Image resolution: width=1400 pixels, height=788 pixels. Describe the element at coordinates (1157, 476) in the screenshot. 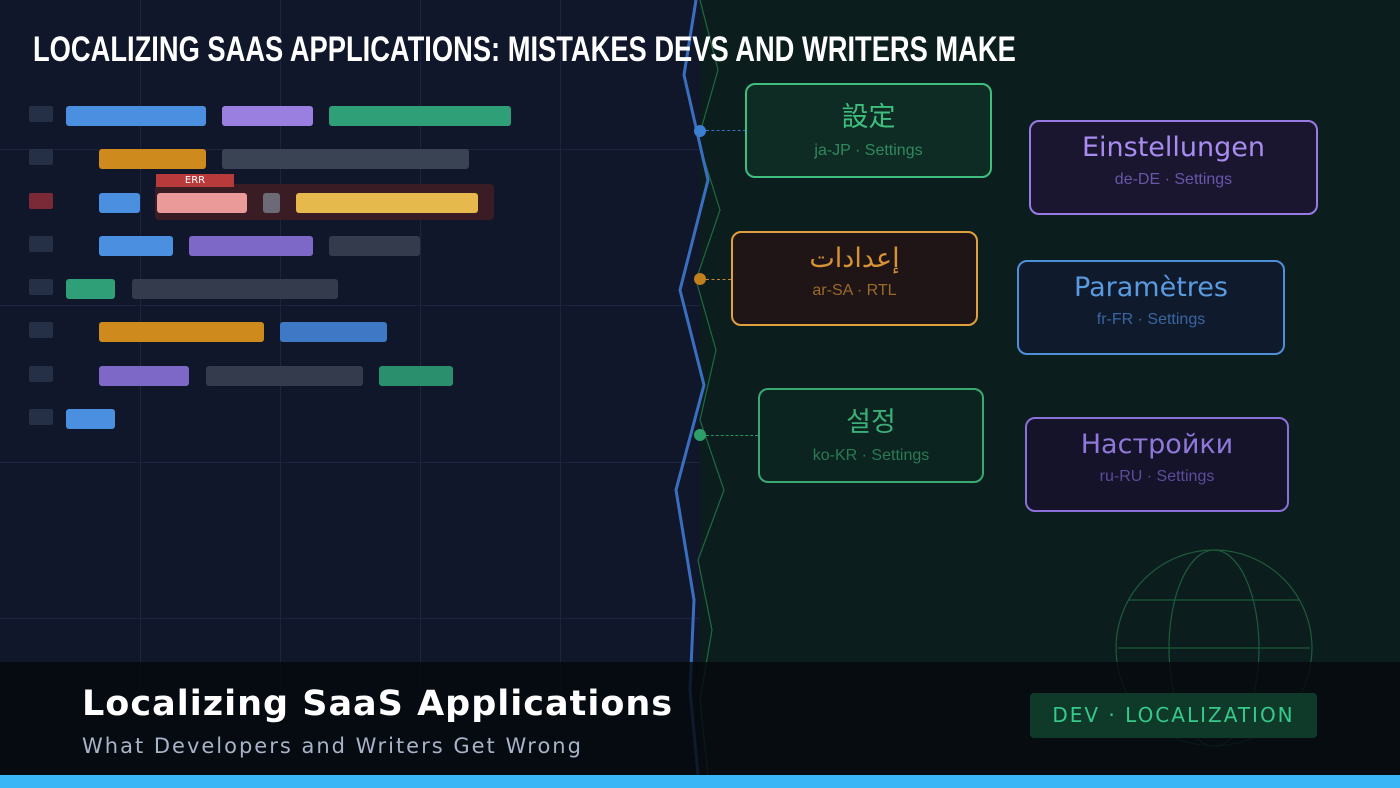

I see `locale-meta: ru-RU · Settings` at that location.